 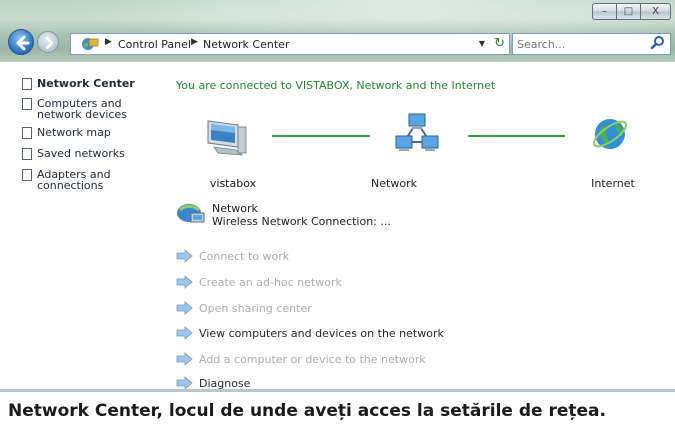 I want to click on sidebar-item-label: Network Center, so click(x=86, y=83).